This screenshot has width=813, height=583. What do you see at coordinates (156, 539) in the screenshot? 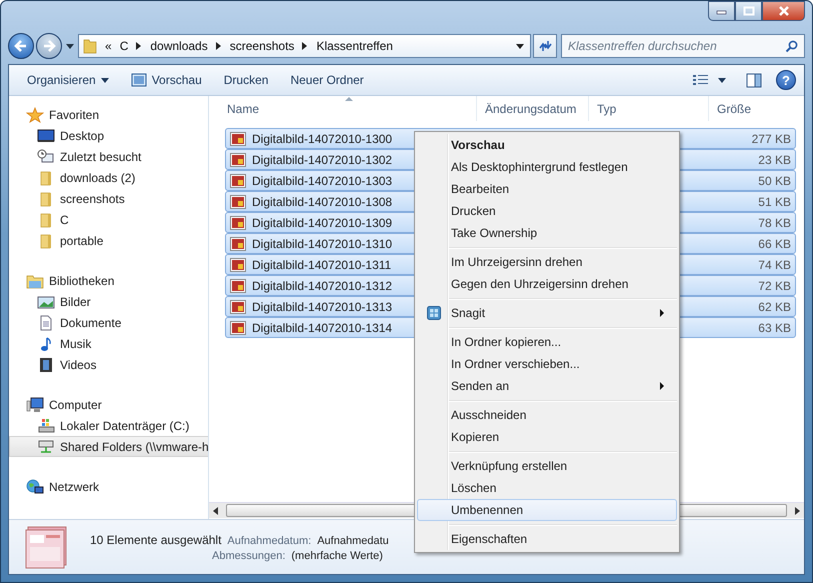
I see `selection-count: 10 Elemente ausgewählt` at bounding box center [156, 539].